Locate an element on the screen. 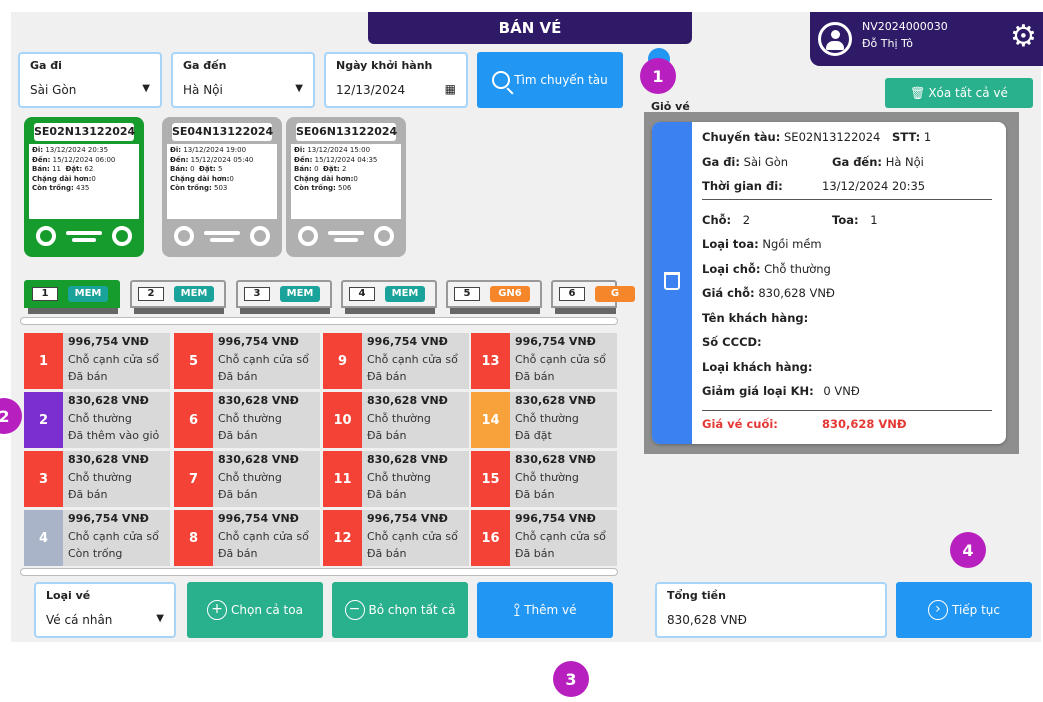 The width and height of the screenshot is (1043, 702). seat-grid-scrollbar is located at coordinates (319, 572).